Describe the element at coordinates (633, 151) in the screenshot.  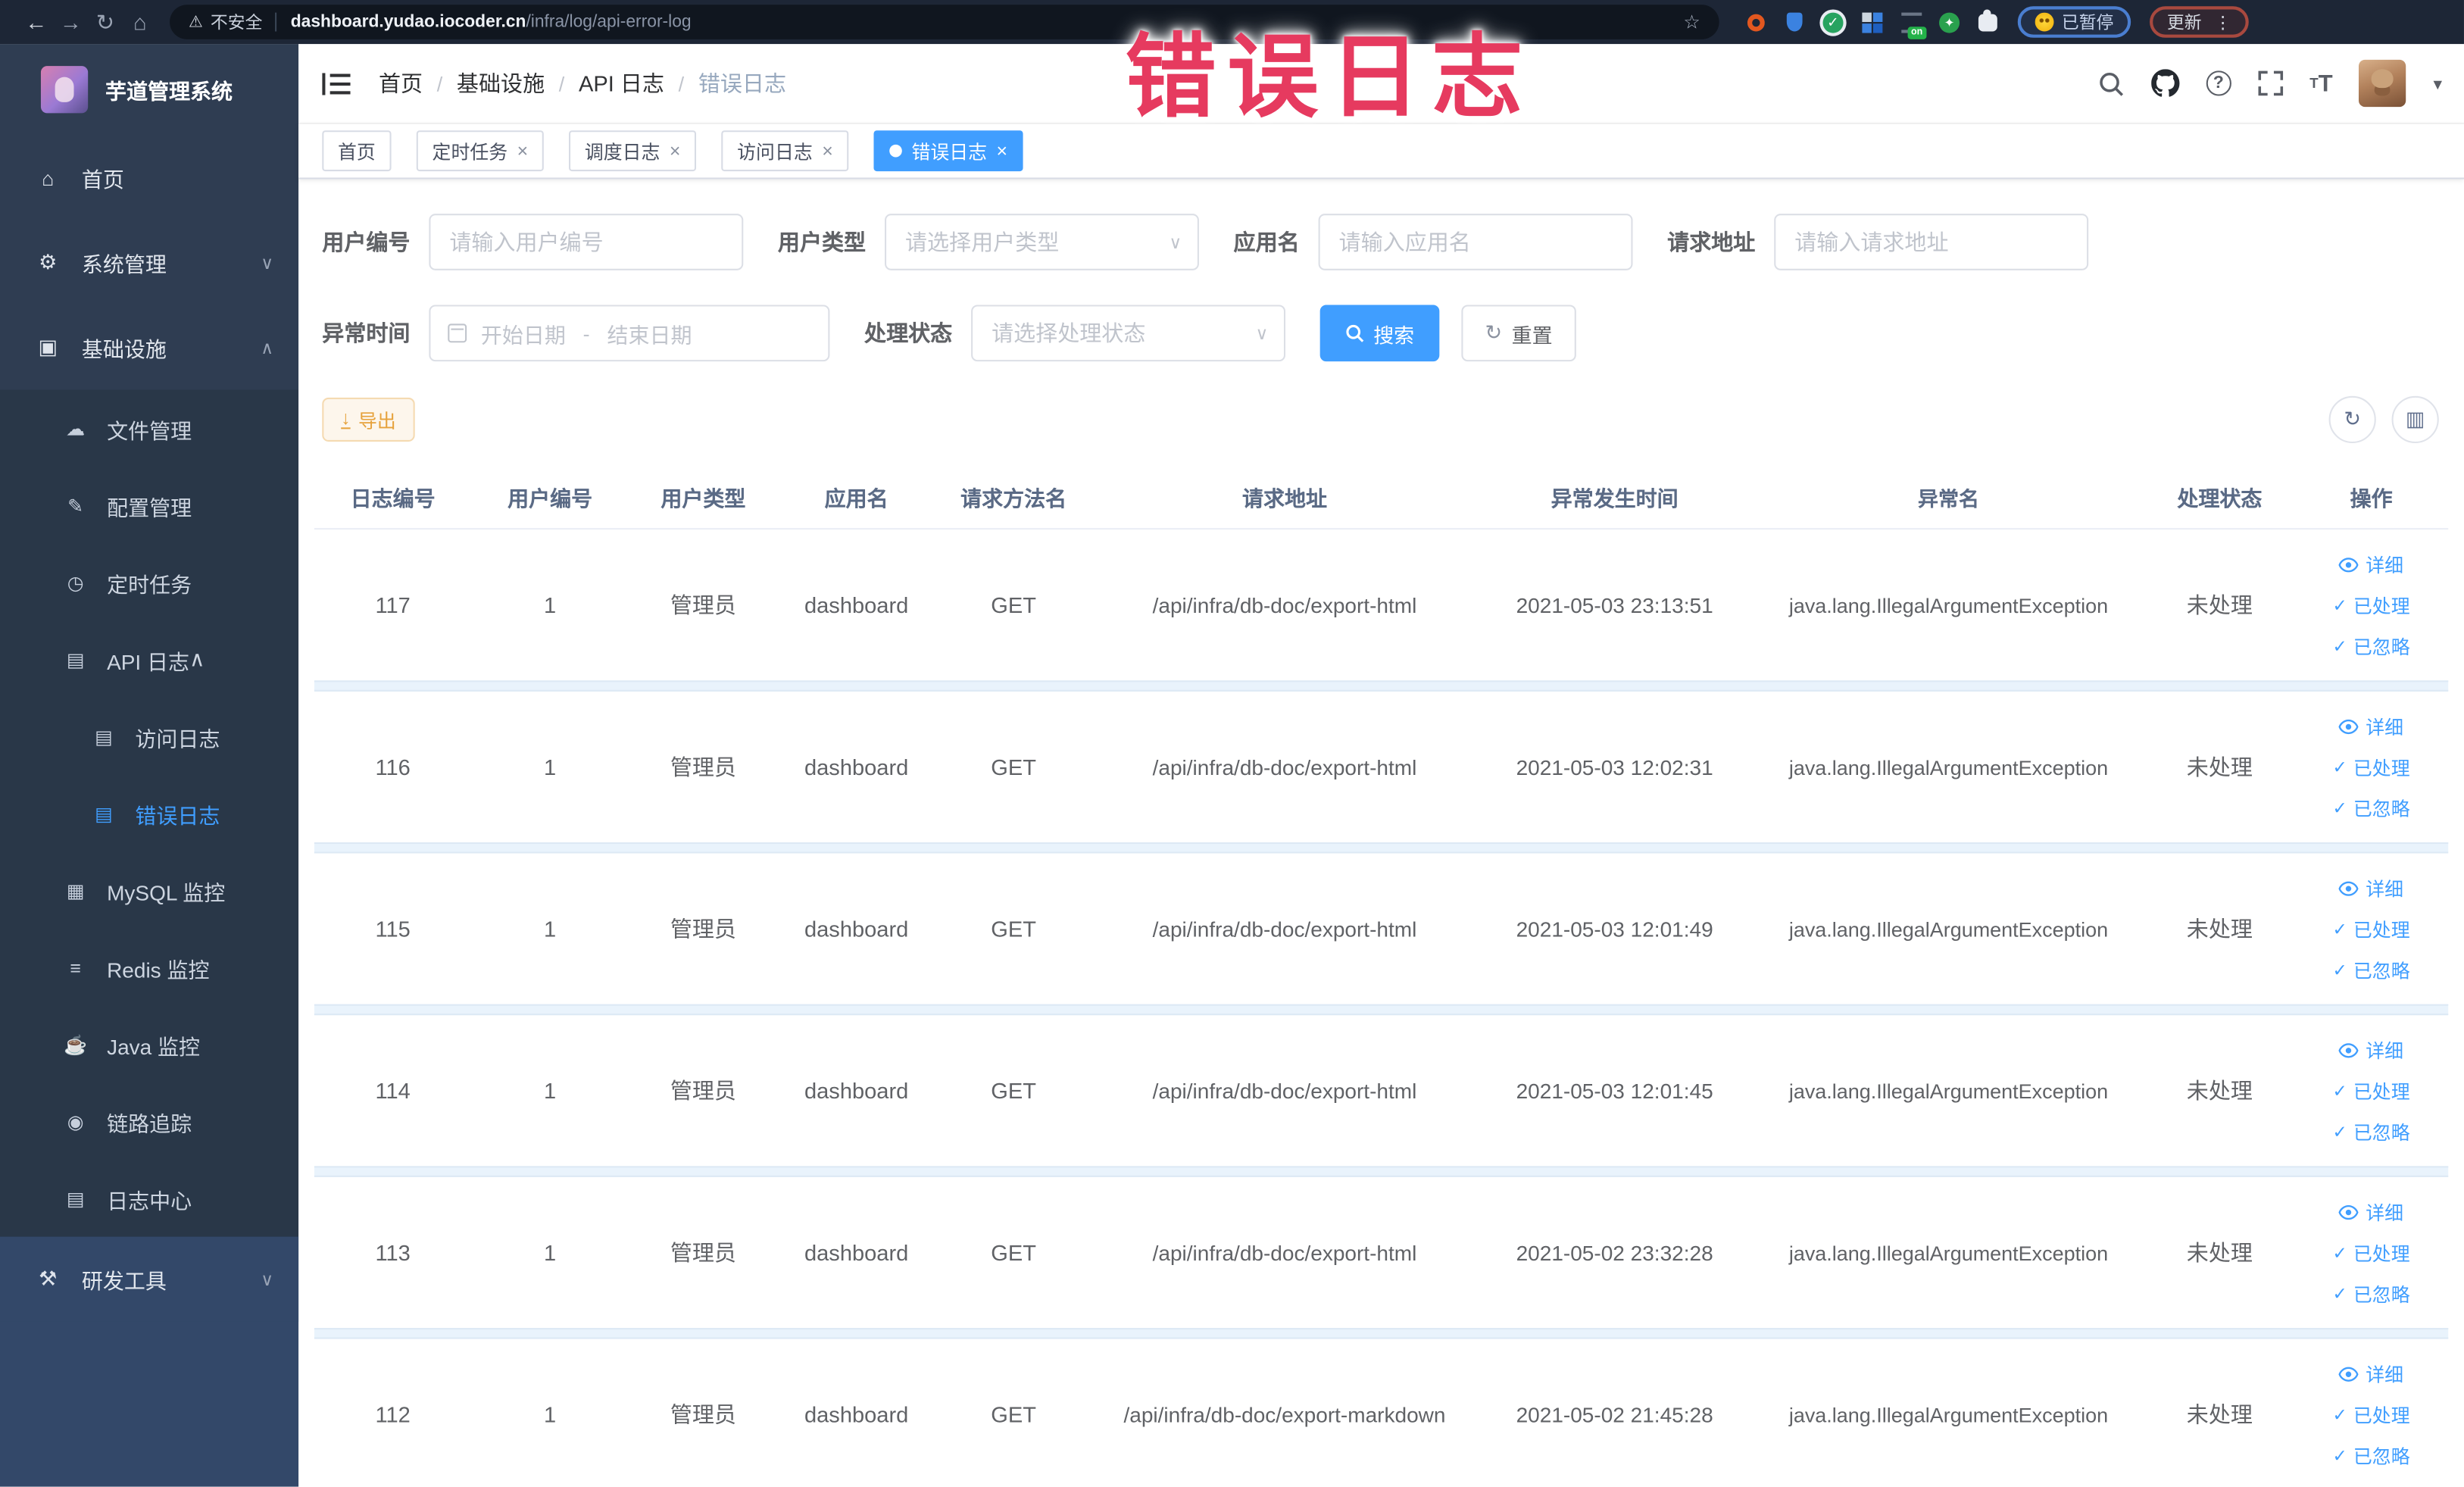
I see `tag-schedule-log: 调度日志 ×` at that location.